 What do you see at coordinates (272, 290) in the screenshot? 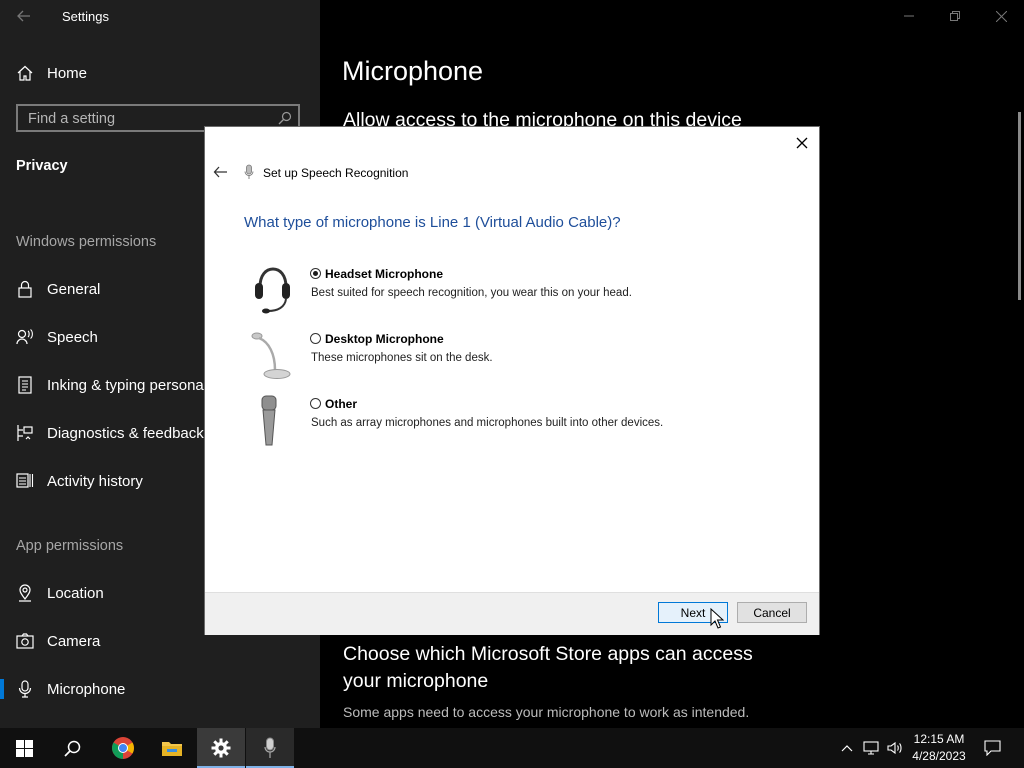
I see `headset-microphone-icon` at bounding box center [272, 290].